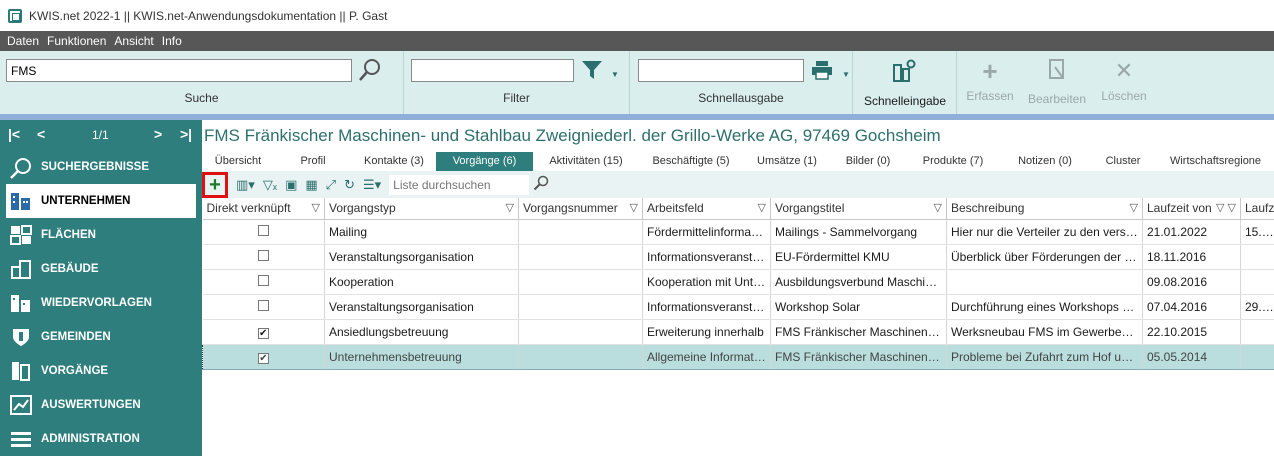  What do you see at coordinates (372, 185) in the screenshot?
I see `menu-icon: ☰▾` at bounding box center [372, 185].